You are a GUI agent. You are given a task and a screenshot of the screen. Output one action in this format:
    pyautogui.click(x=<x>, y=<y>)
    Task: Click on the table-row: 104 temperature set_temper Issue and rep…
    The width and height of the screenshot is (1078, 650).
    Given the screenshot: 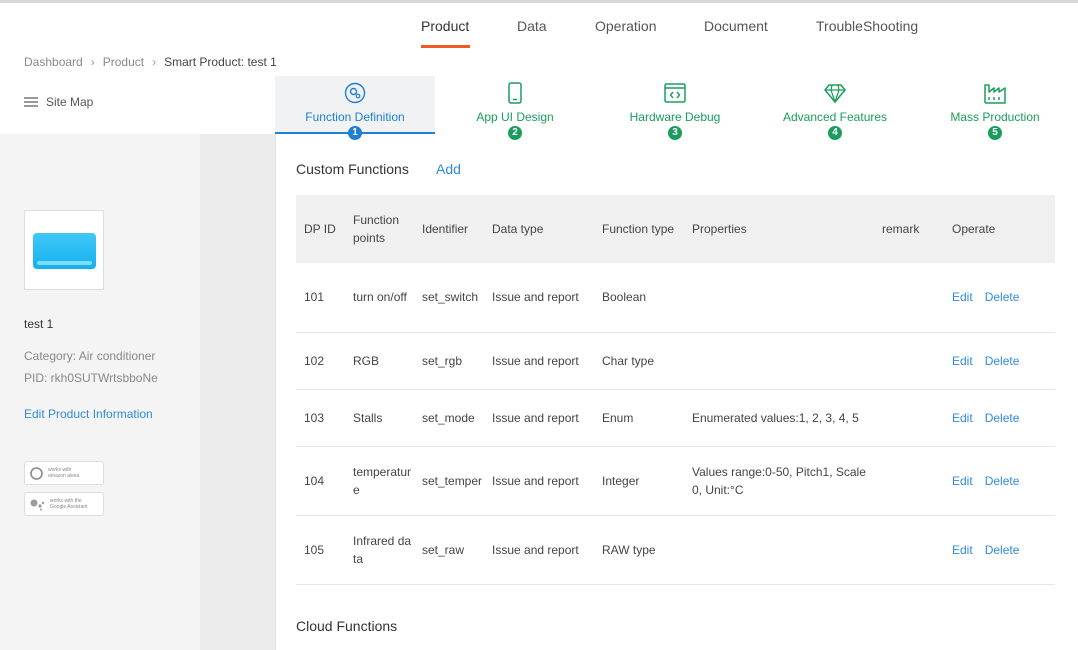 What is the action you would take?
    pyautogui.click(x=675, y=481)
    